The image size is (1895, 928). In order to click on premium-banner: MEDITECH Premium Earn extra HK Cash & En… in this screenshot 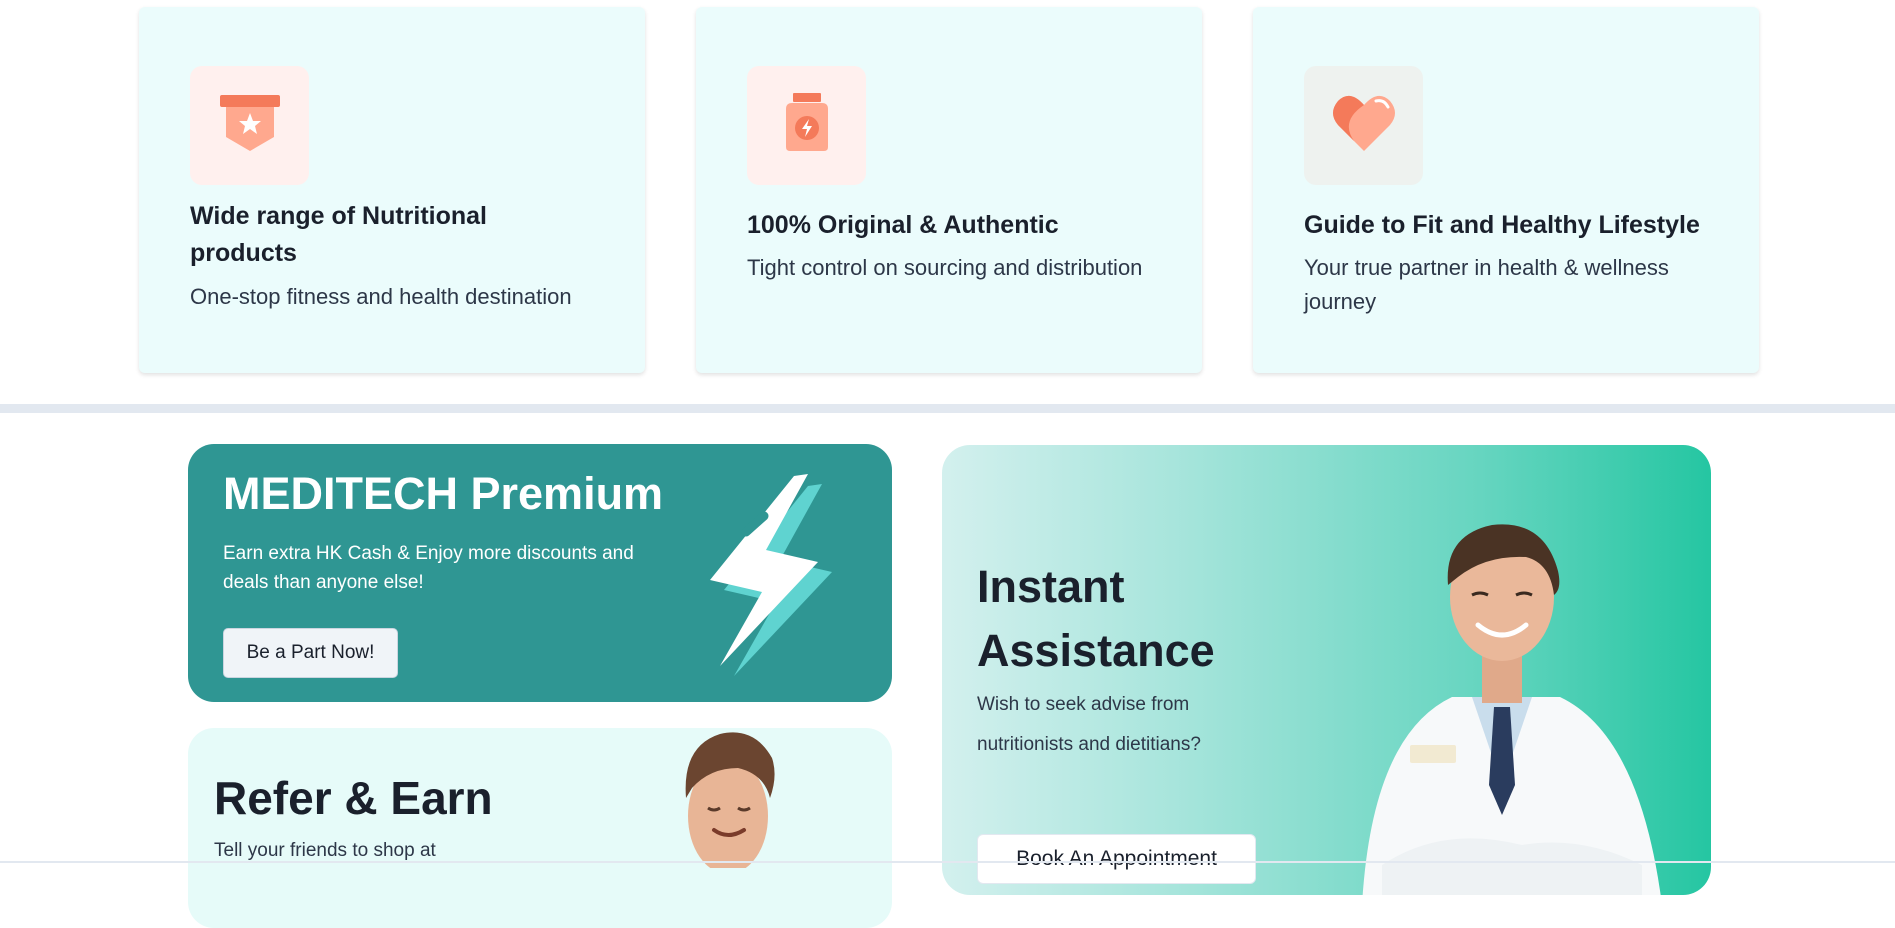, I will do `click(540, 573)`.